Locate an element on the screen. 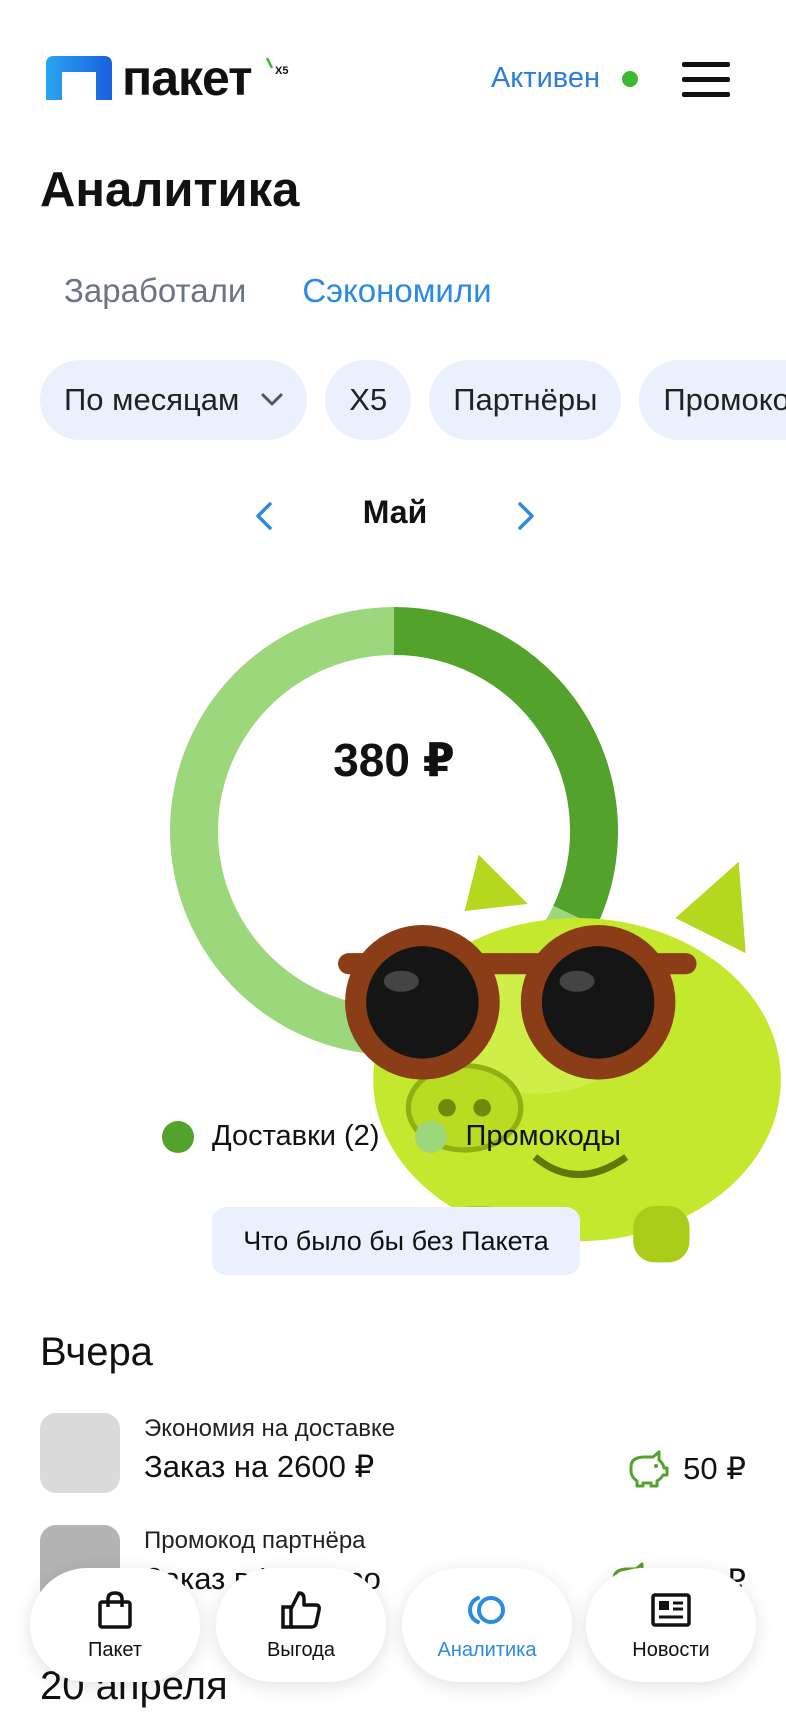 This screenshot has width=786, height=1728. tab-earned: Заработали is located at coordinates (155, 291).